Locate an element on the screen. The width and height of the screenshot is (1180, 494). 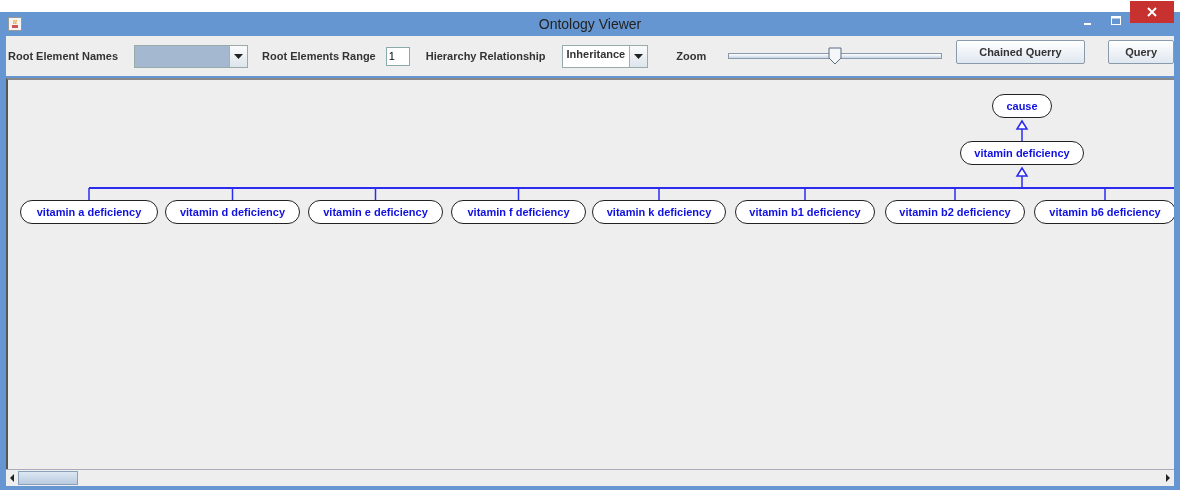
scrollbar-thumb is located at coordinates (48, 478).